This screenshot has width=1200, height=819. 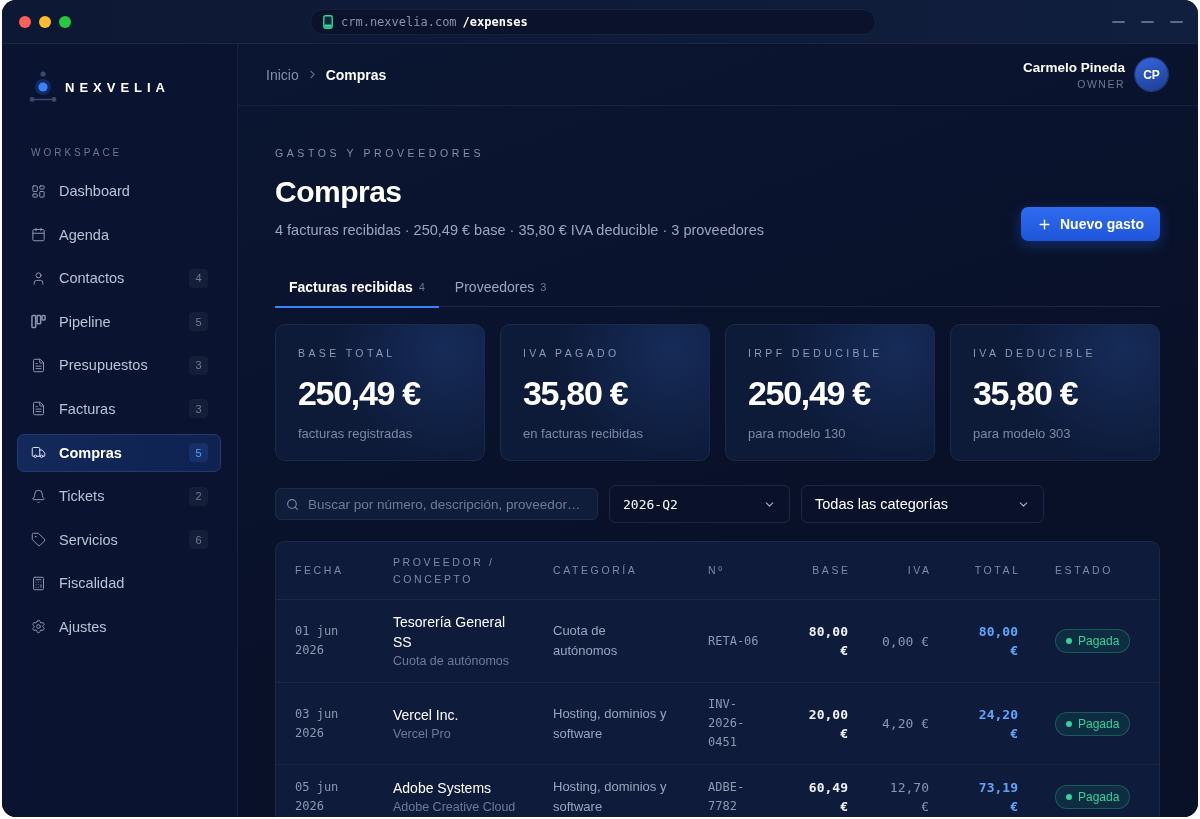 I want to click on concept-text: Adobe Creative Cloud, so click(x=455, y=807).